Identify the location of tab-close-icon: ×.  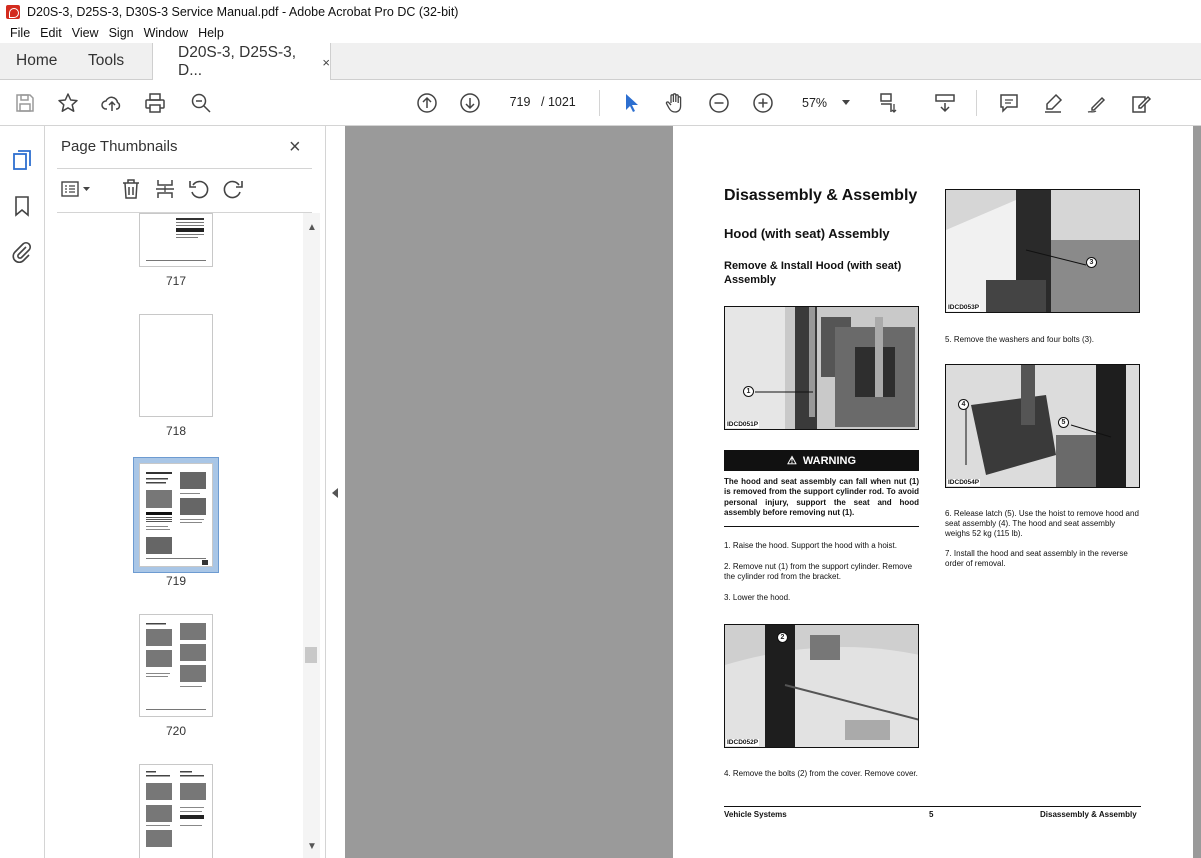
(326, 62).